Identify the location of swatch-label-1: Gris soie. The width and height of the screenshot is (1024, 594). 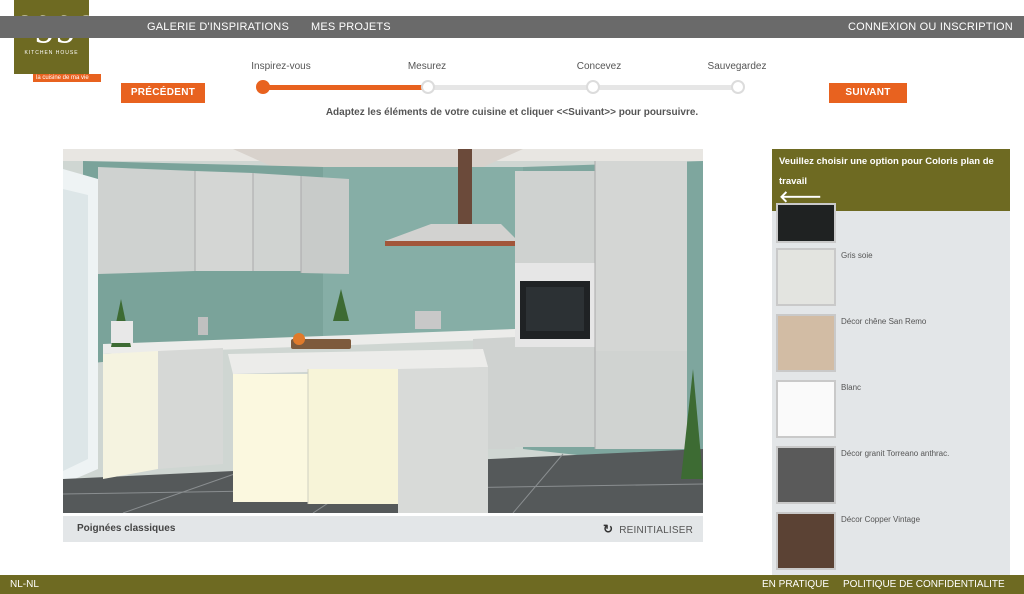
(857, 255).